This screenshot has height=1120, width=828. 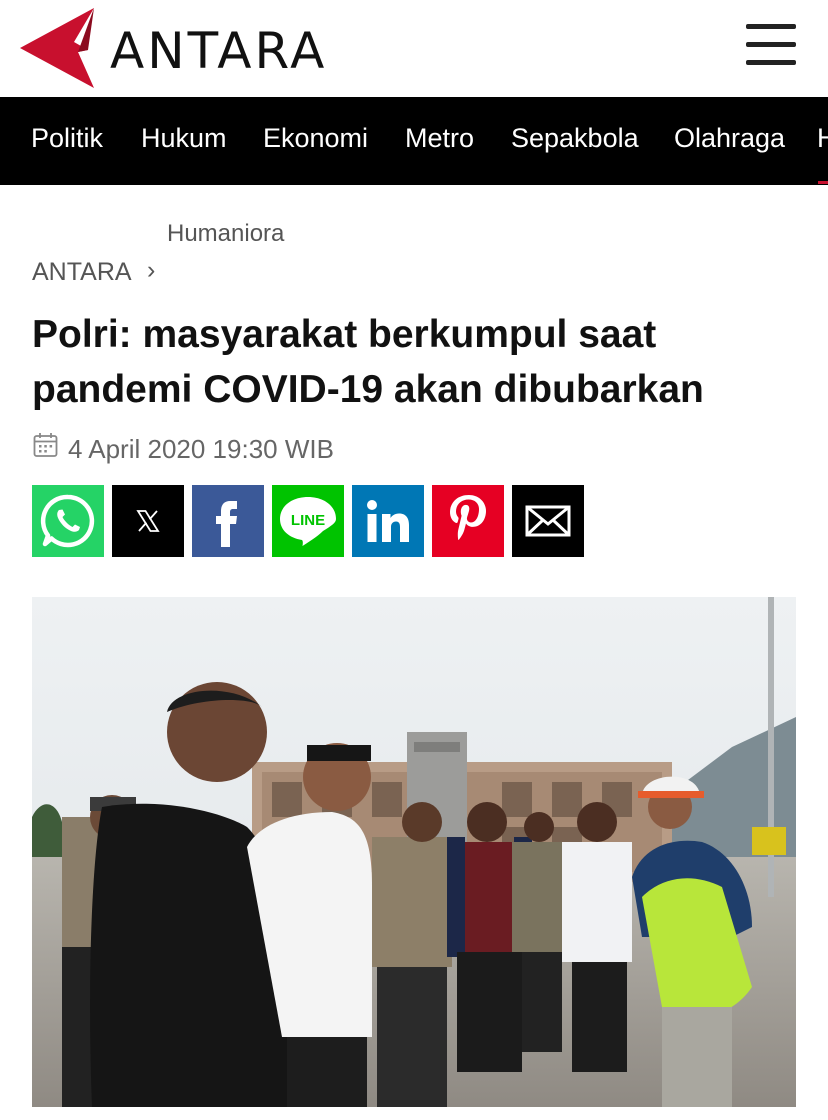 What do you see at coordinates (772, 45) in the screenshot?
I see `hamburger-menu-icon` at bounding box center [772, 45].